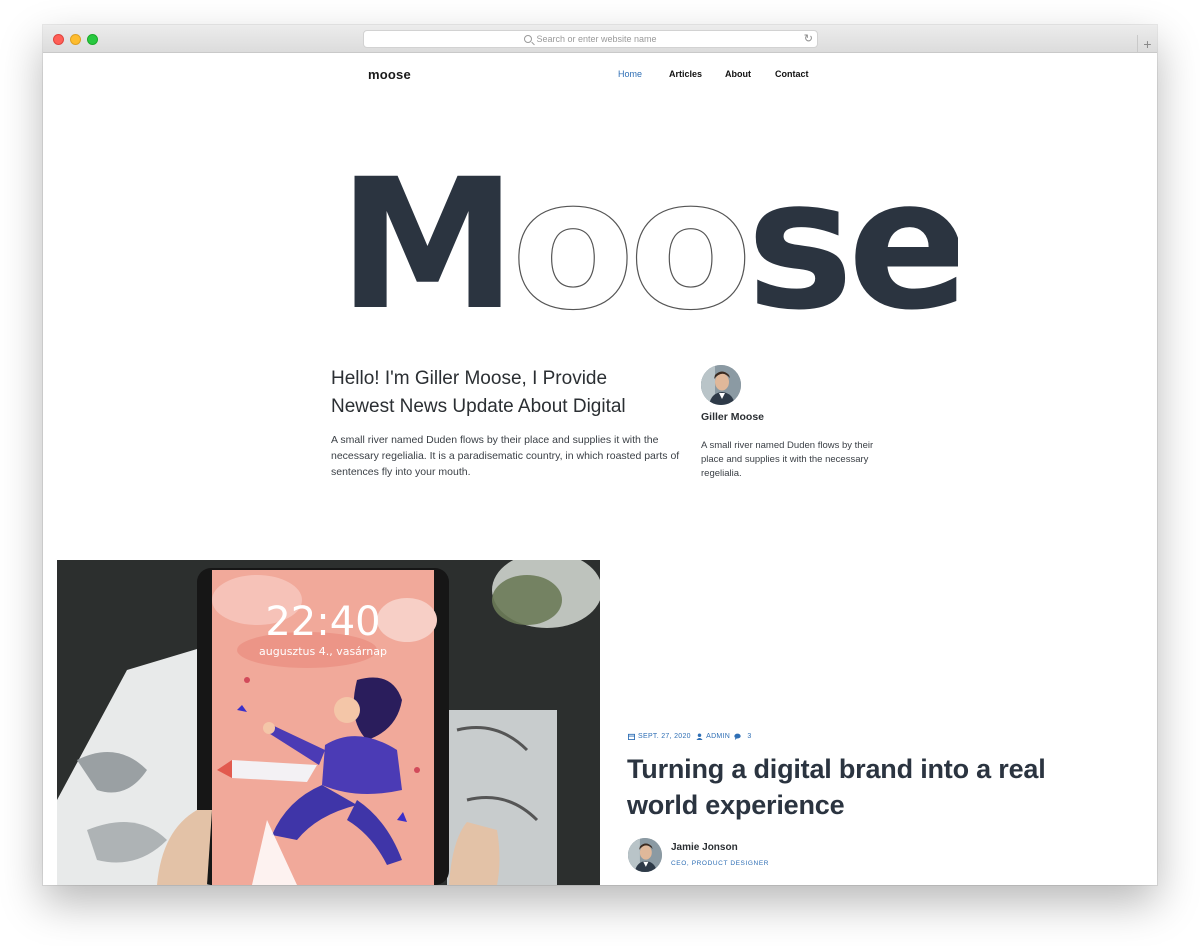 Image resolution: width=1200 pixels, height=946 pixels. What do you see at coordinates (720, 863) in the screenshot?
I see `post-author-role: CEO, PRODUCT DESIGNER` at bounding box center [720, 863].